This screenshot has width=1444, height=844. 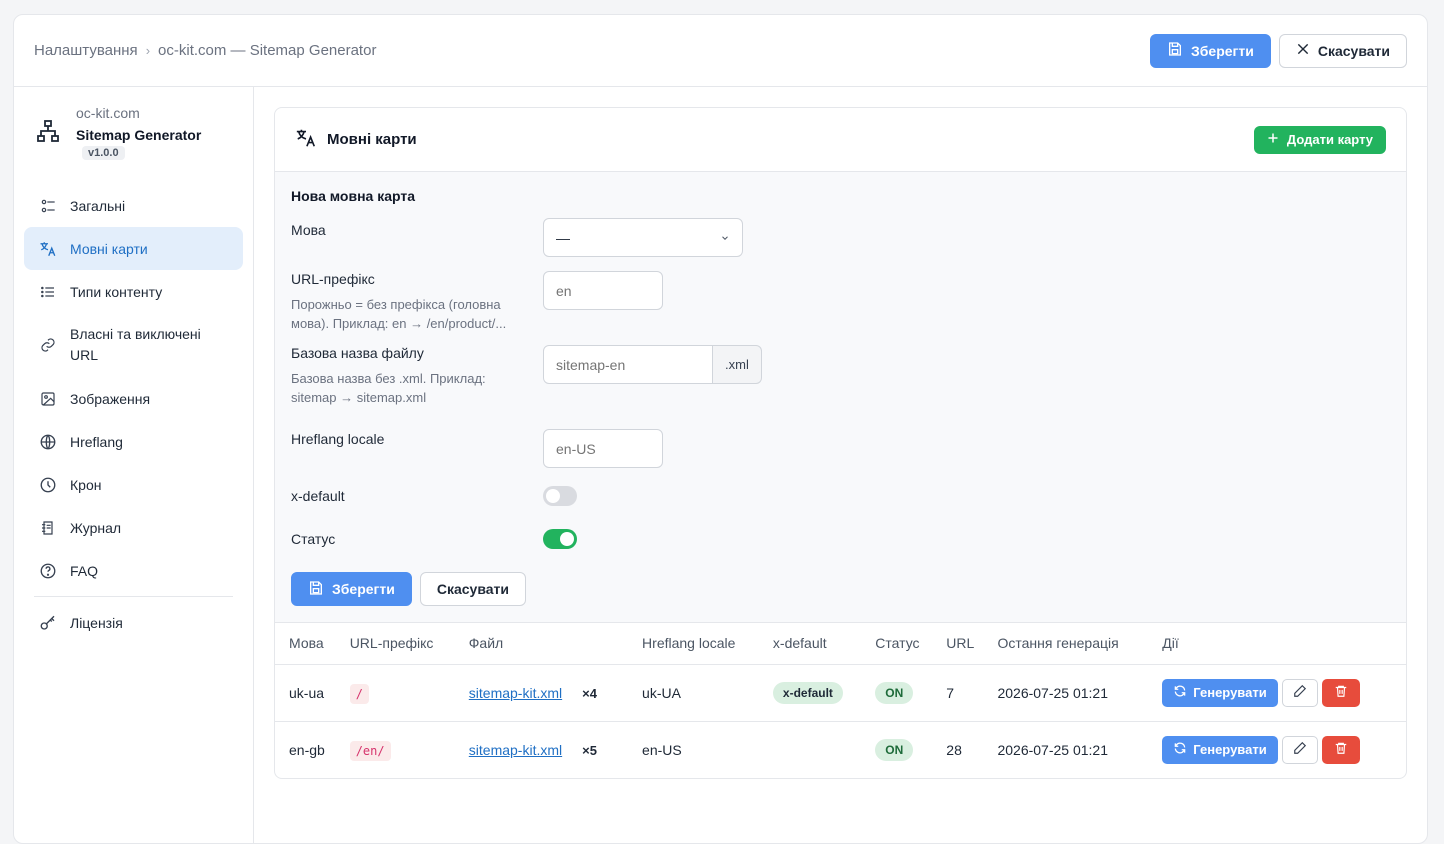 What do you see at coordinates (307, 749) in the screenshot?
I see `cell-lang: en-gb` at bounding box center [307, 749].